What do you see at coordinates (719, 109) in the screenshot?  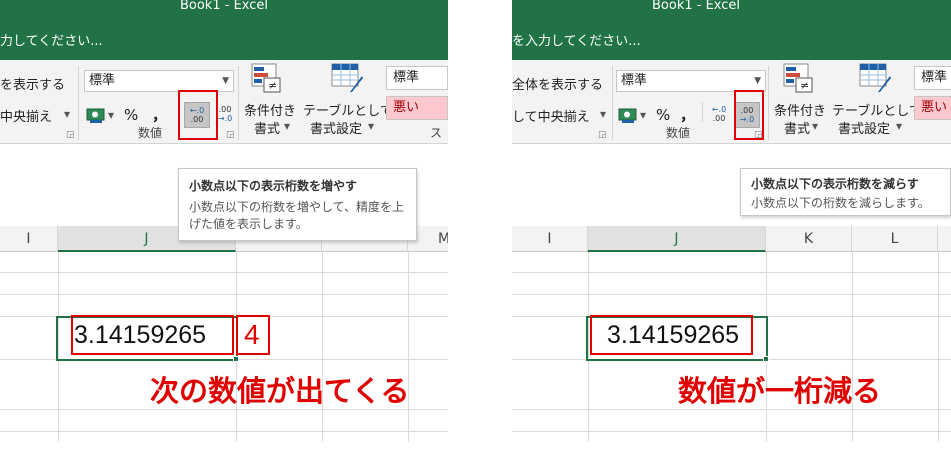 I see `increase-decimal-top: ←.0` at bounding box center [719, 109].